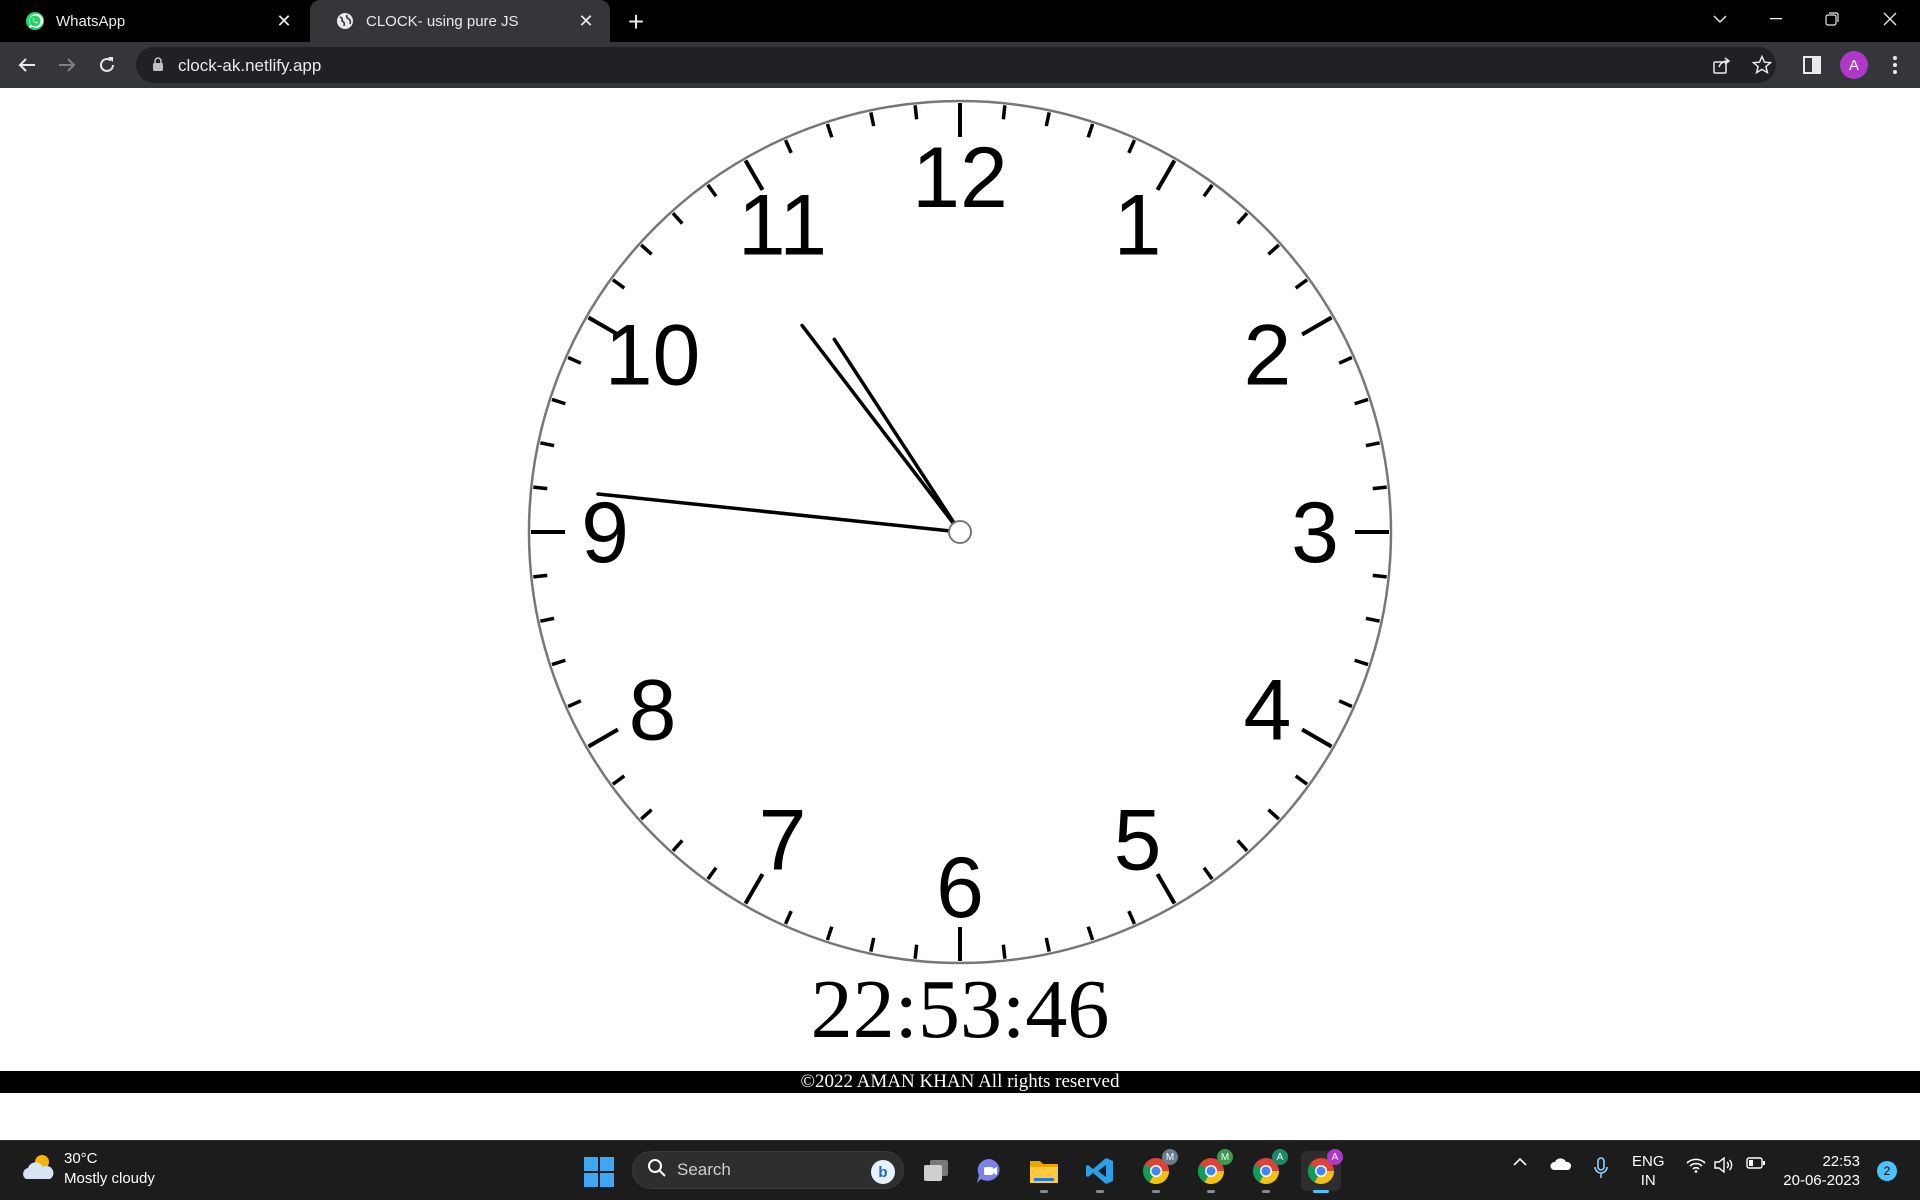  Describe the element at coordinates (1890, 19) in the screenshot. I see `close-window-button` at that location.